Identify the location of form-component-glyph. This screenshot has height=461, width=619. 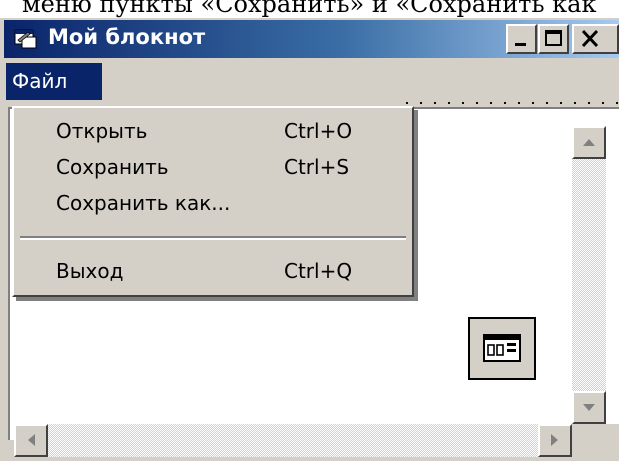
(502, 348).